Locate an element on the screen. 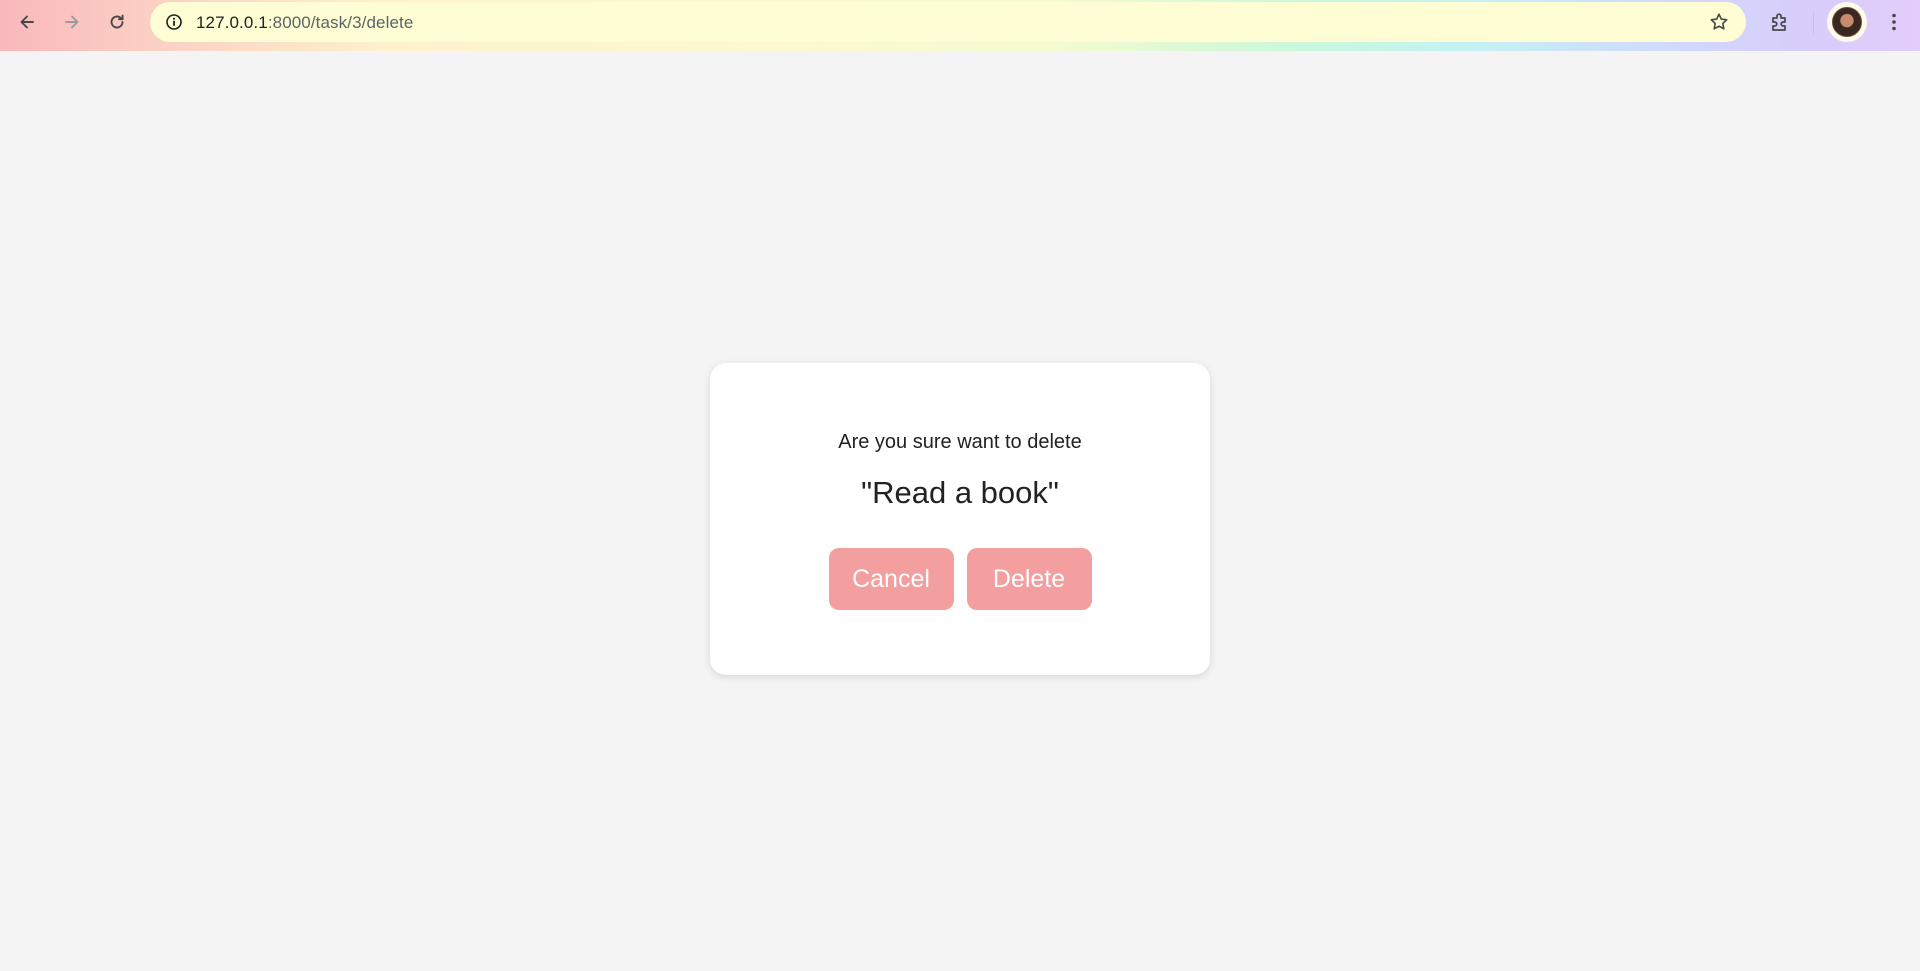  delete-button: Delete is located at coordinates (1029, 579).